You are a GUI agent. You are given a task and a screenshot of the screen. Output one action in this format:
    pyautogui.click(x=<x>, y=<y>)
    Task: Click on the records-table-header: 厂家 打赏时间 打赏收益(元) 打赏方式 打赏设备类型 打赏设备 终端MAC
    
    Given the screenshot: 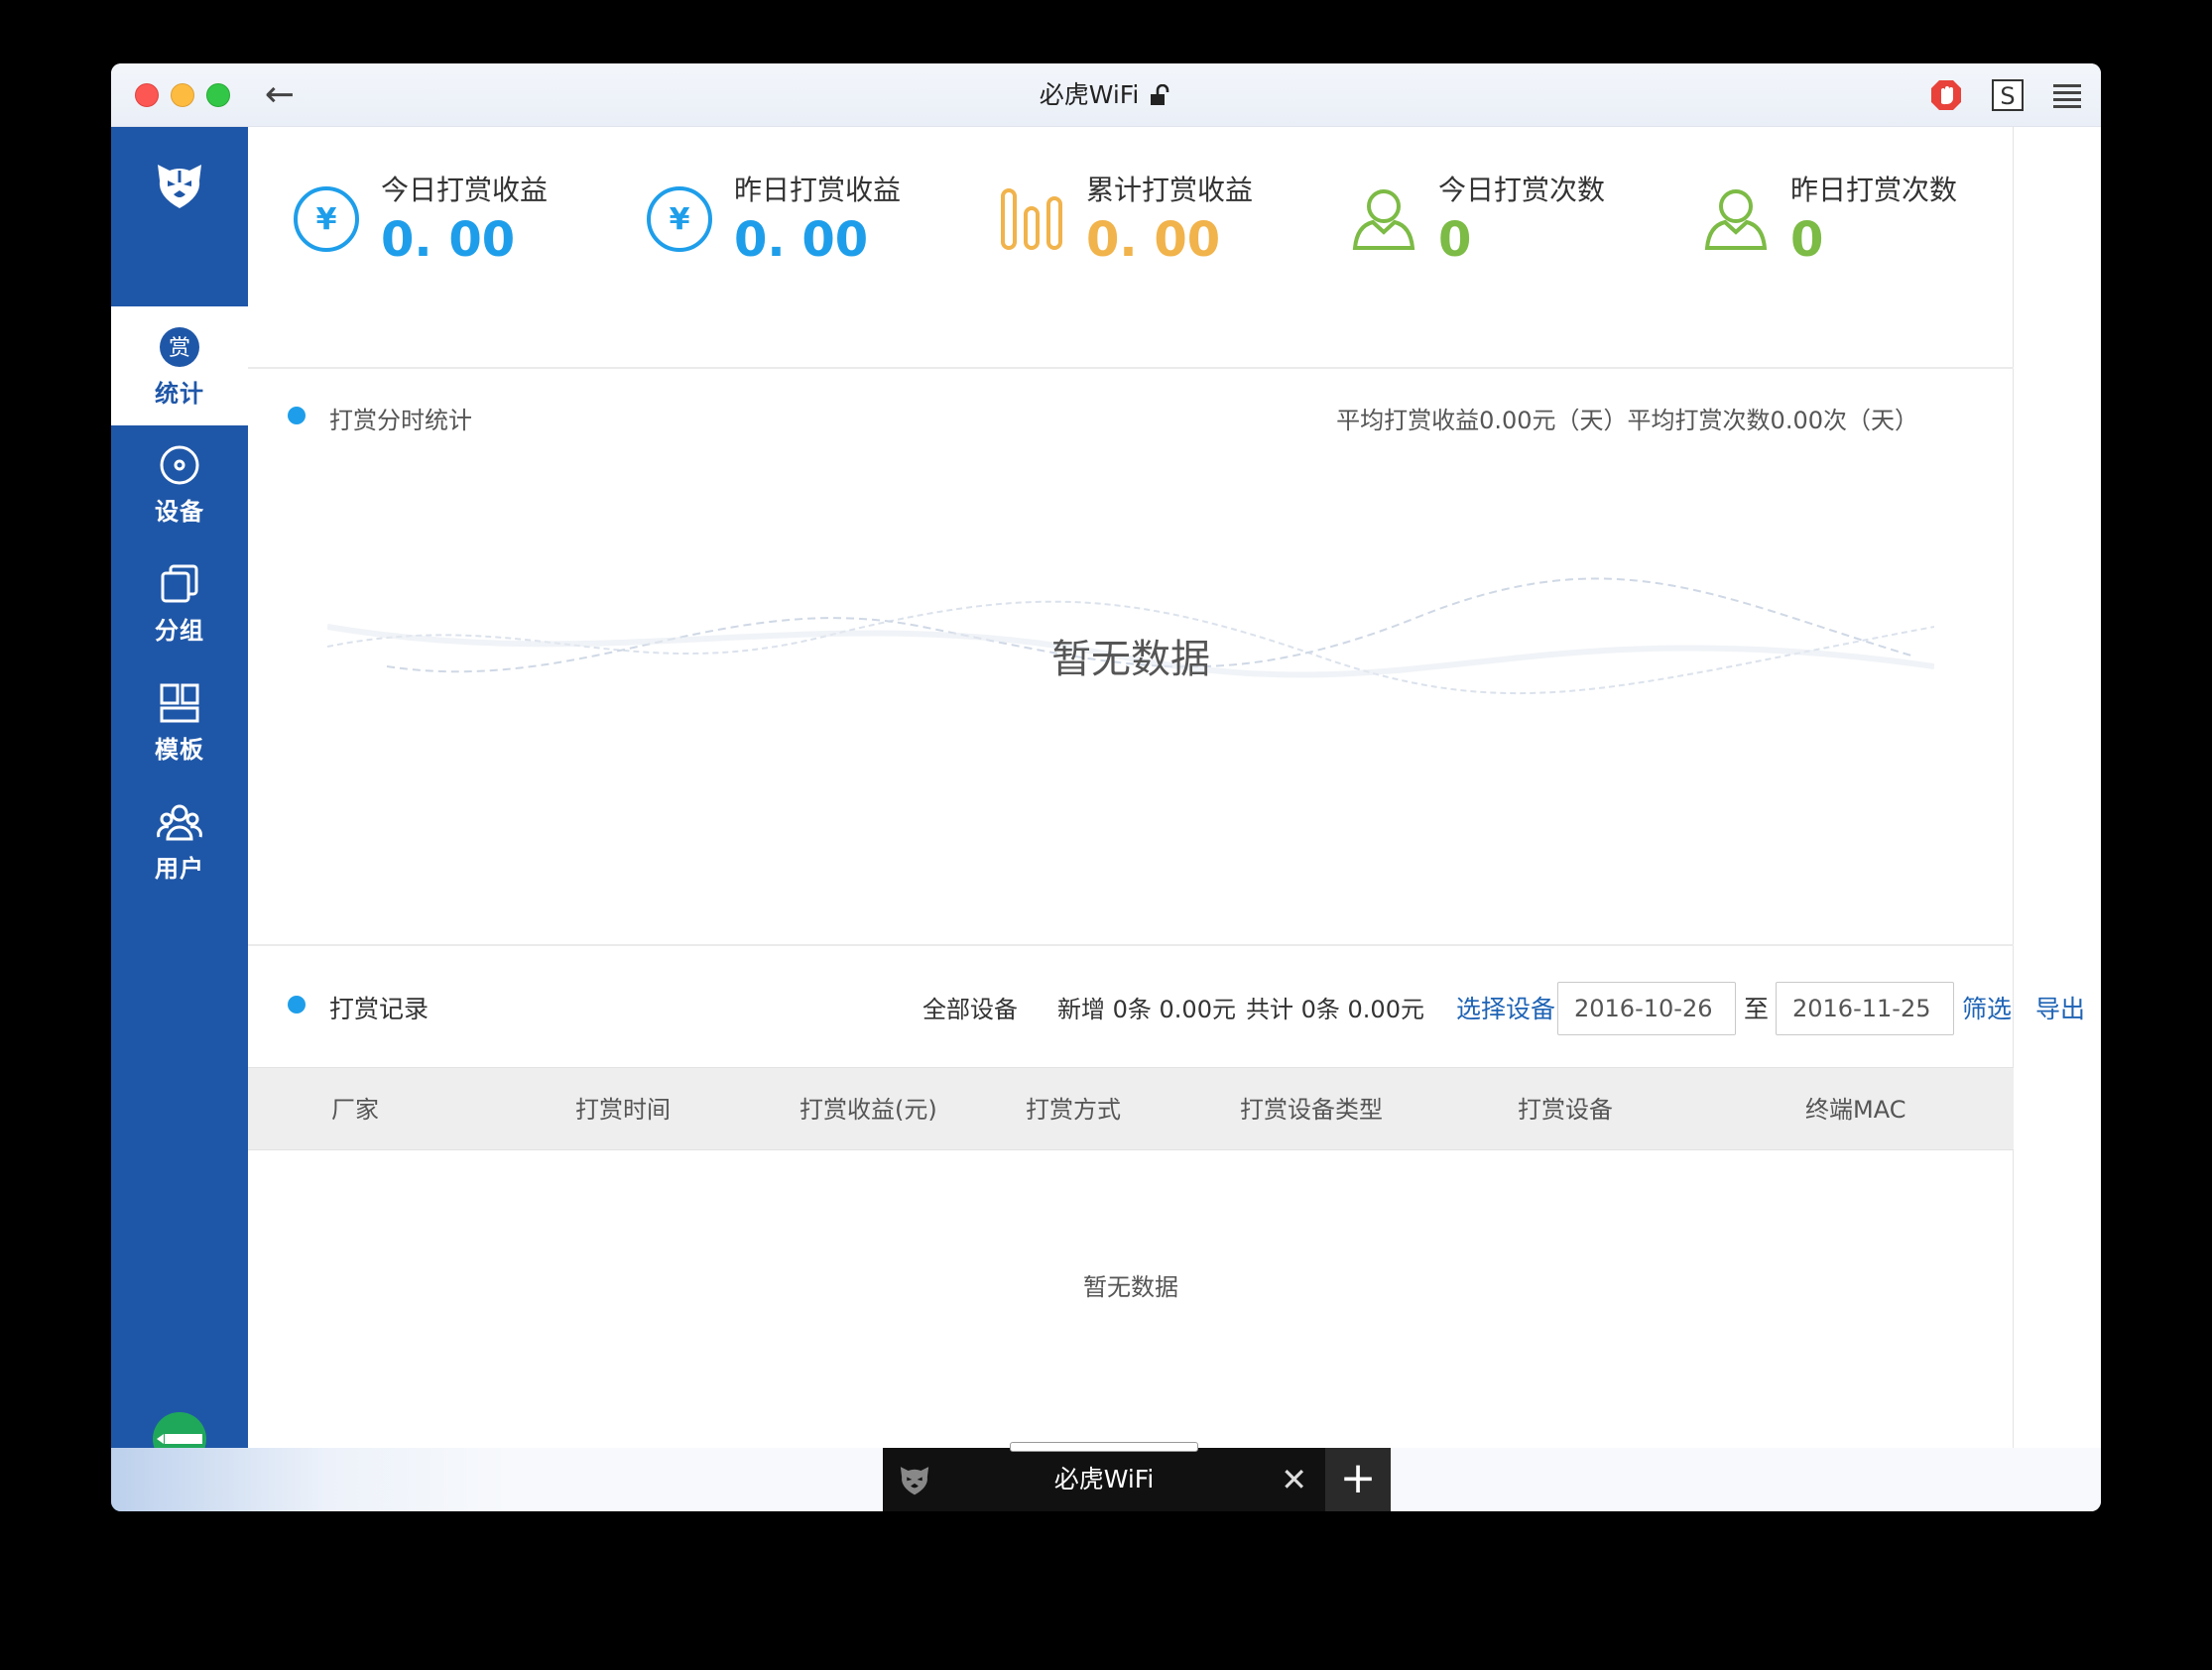 What is the action you would take?
    pyautogui.click(x=1131, y=1108)
    